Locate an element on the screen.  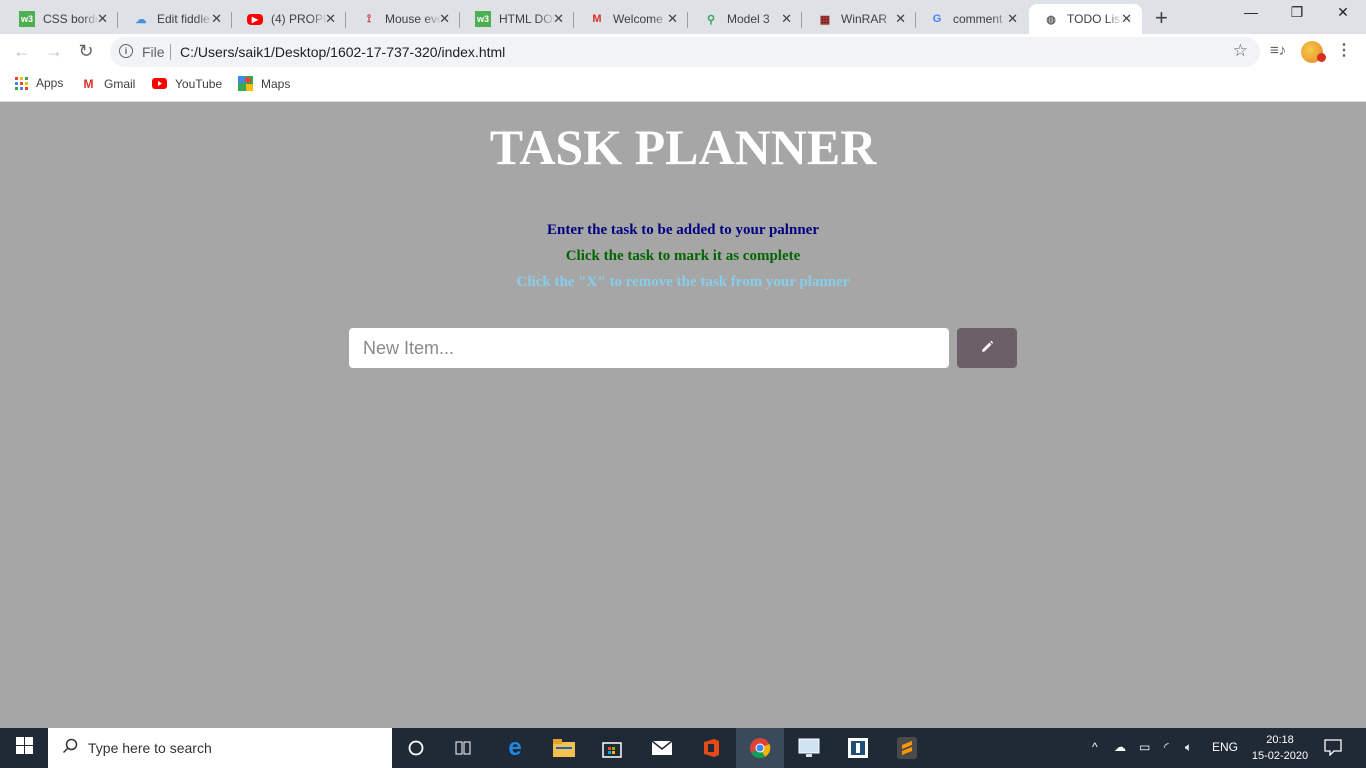
tab-title: Edit fiddle is located at coordinates (183, 19).